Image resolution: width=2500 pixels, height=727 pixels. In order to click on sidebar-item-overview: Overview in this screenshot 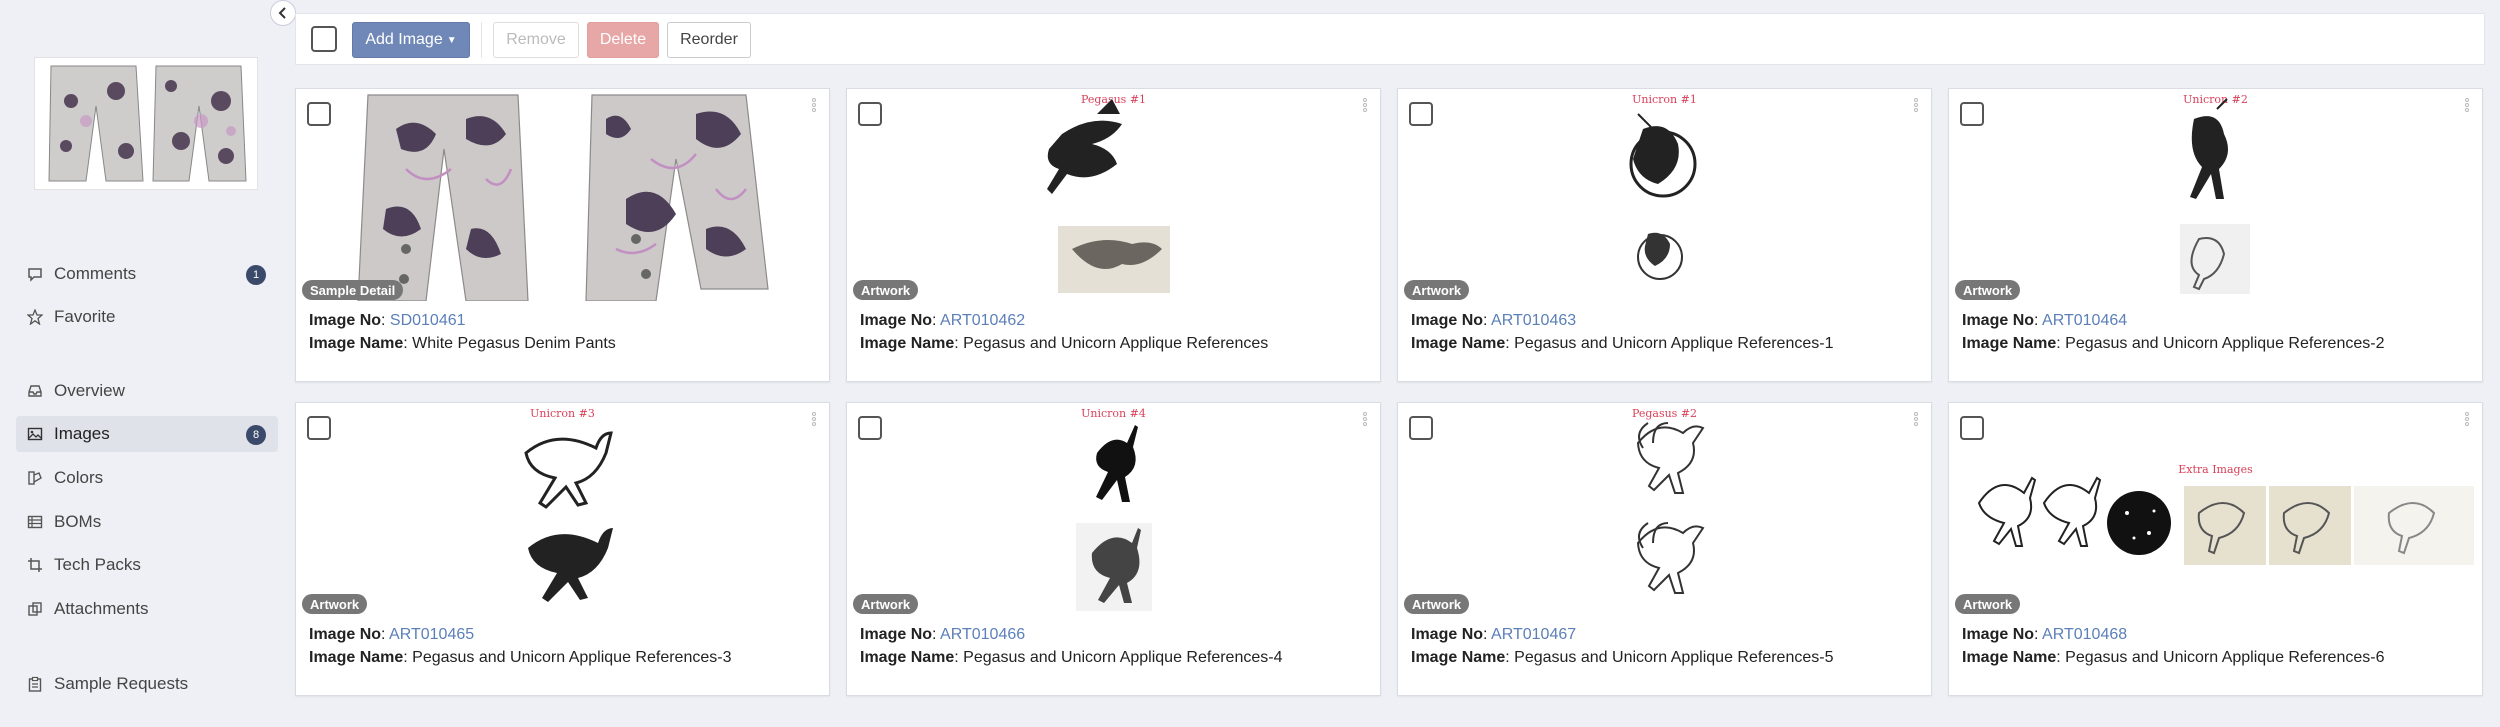, I will do `click(147, 391)`.